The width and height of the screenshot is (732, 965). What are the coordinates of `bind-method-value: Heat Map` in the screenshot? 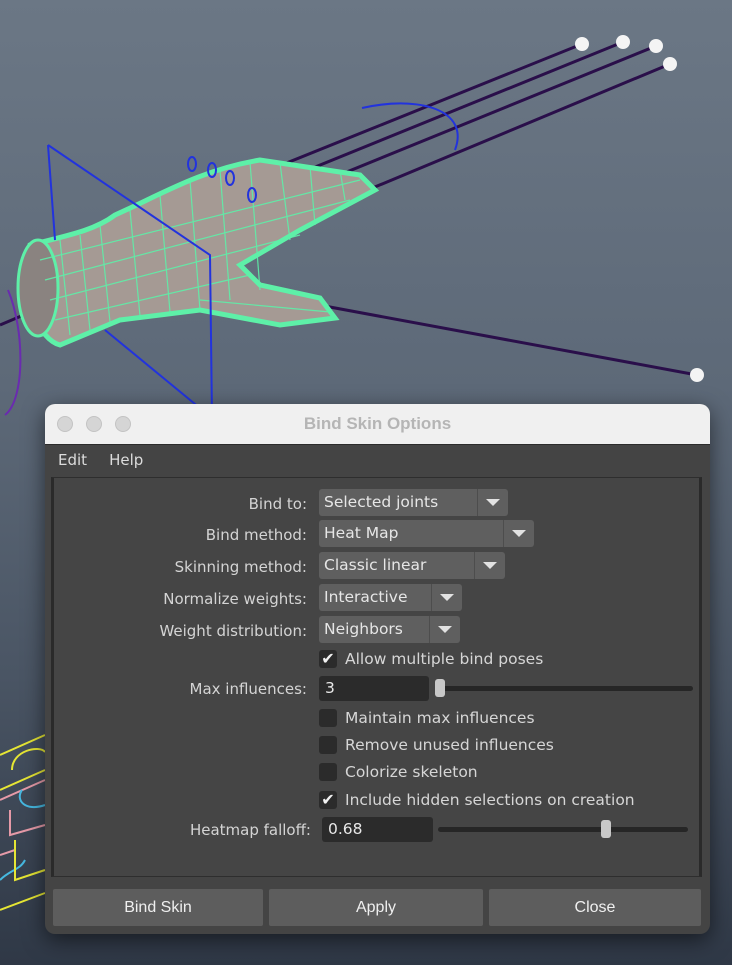 It's located at (361, 533).